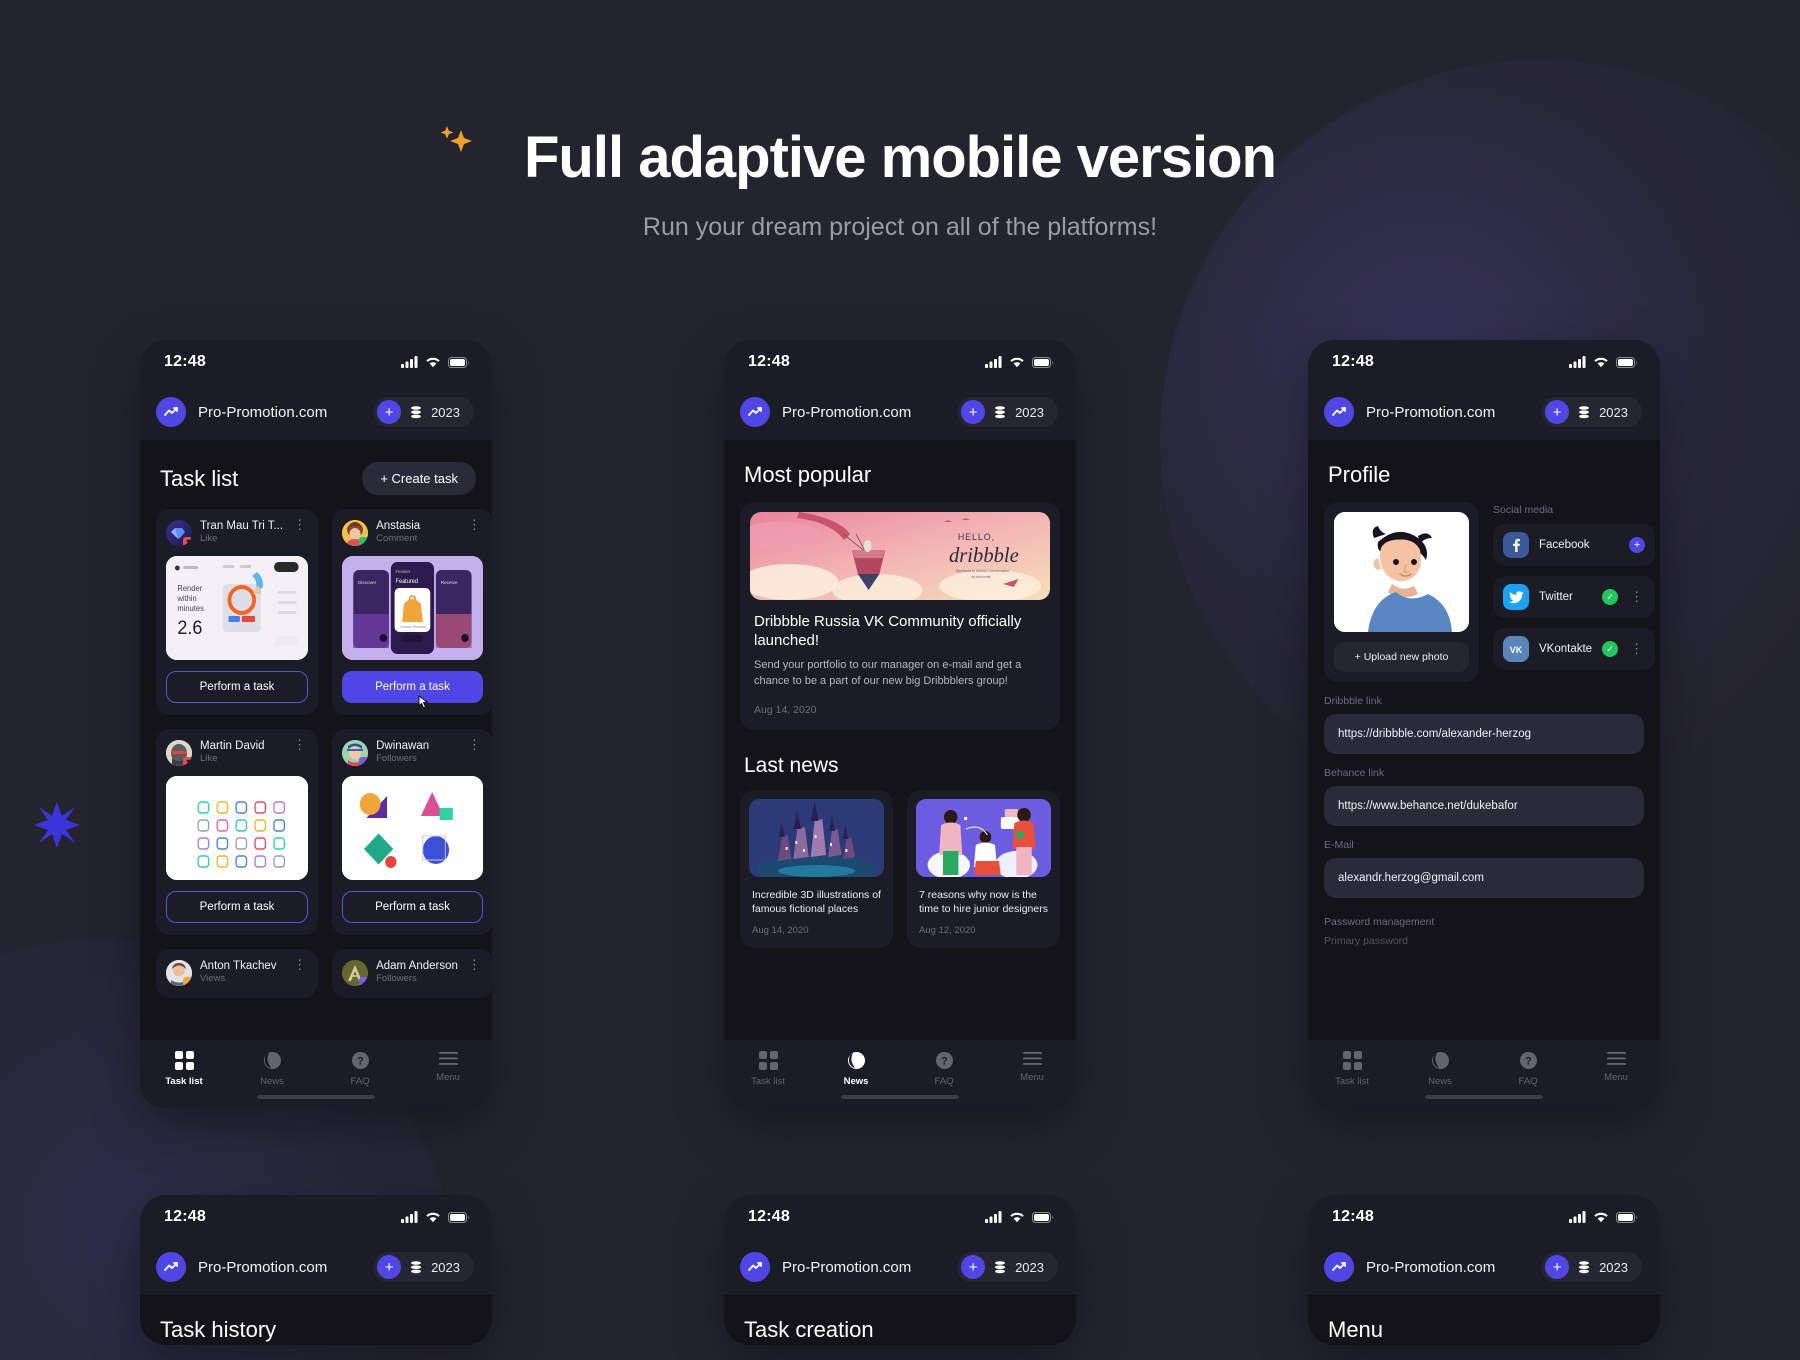 The width and height of the screenshot is (1800, 1360). Describe the element at coordinates (785, 710) in the screenshot. I see `featured-news-date: Aug 14, 2020` at that location.